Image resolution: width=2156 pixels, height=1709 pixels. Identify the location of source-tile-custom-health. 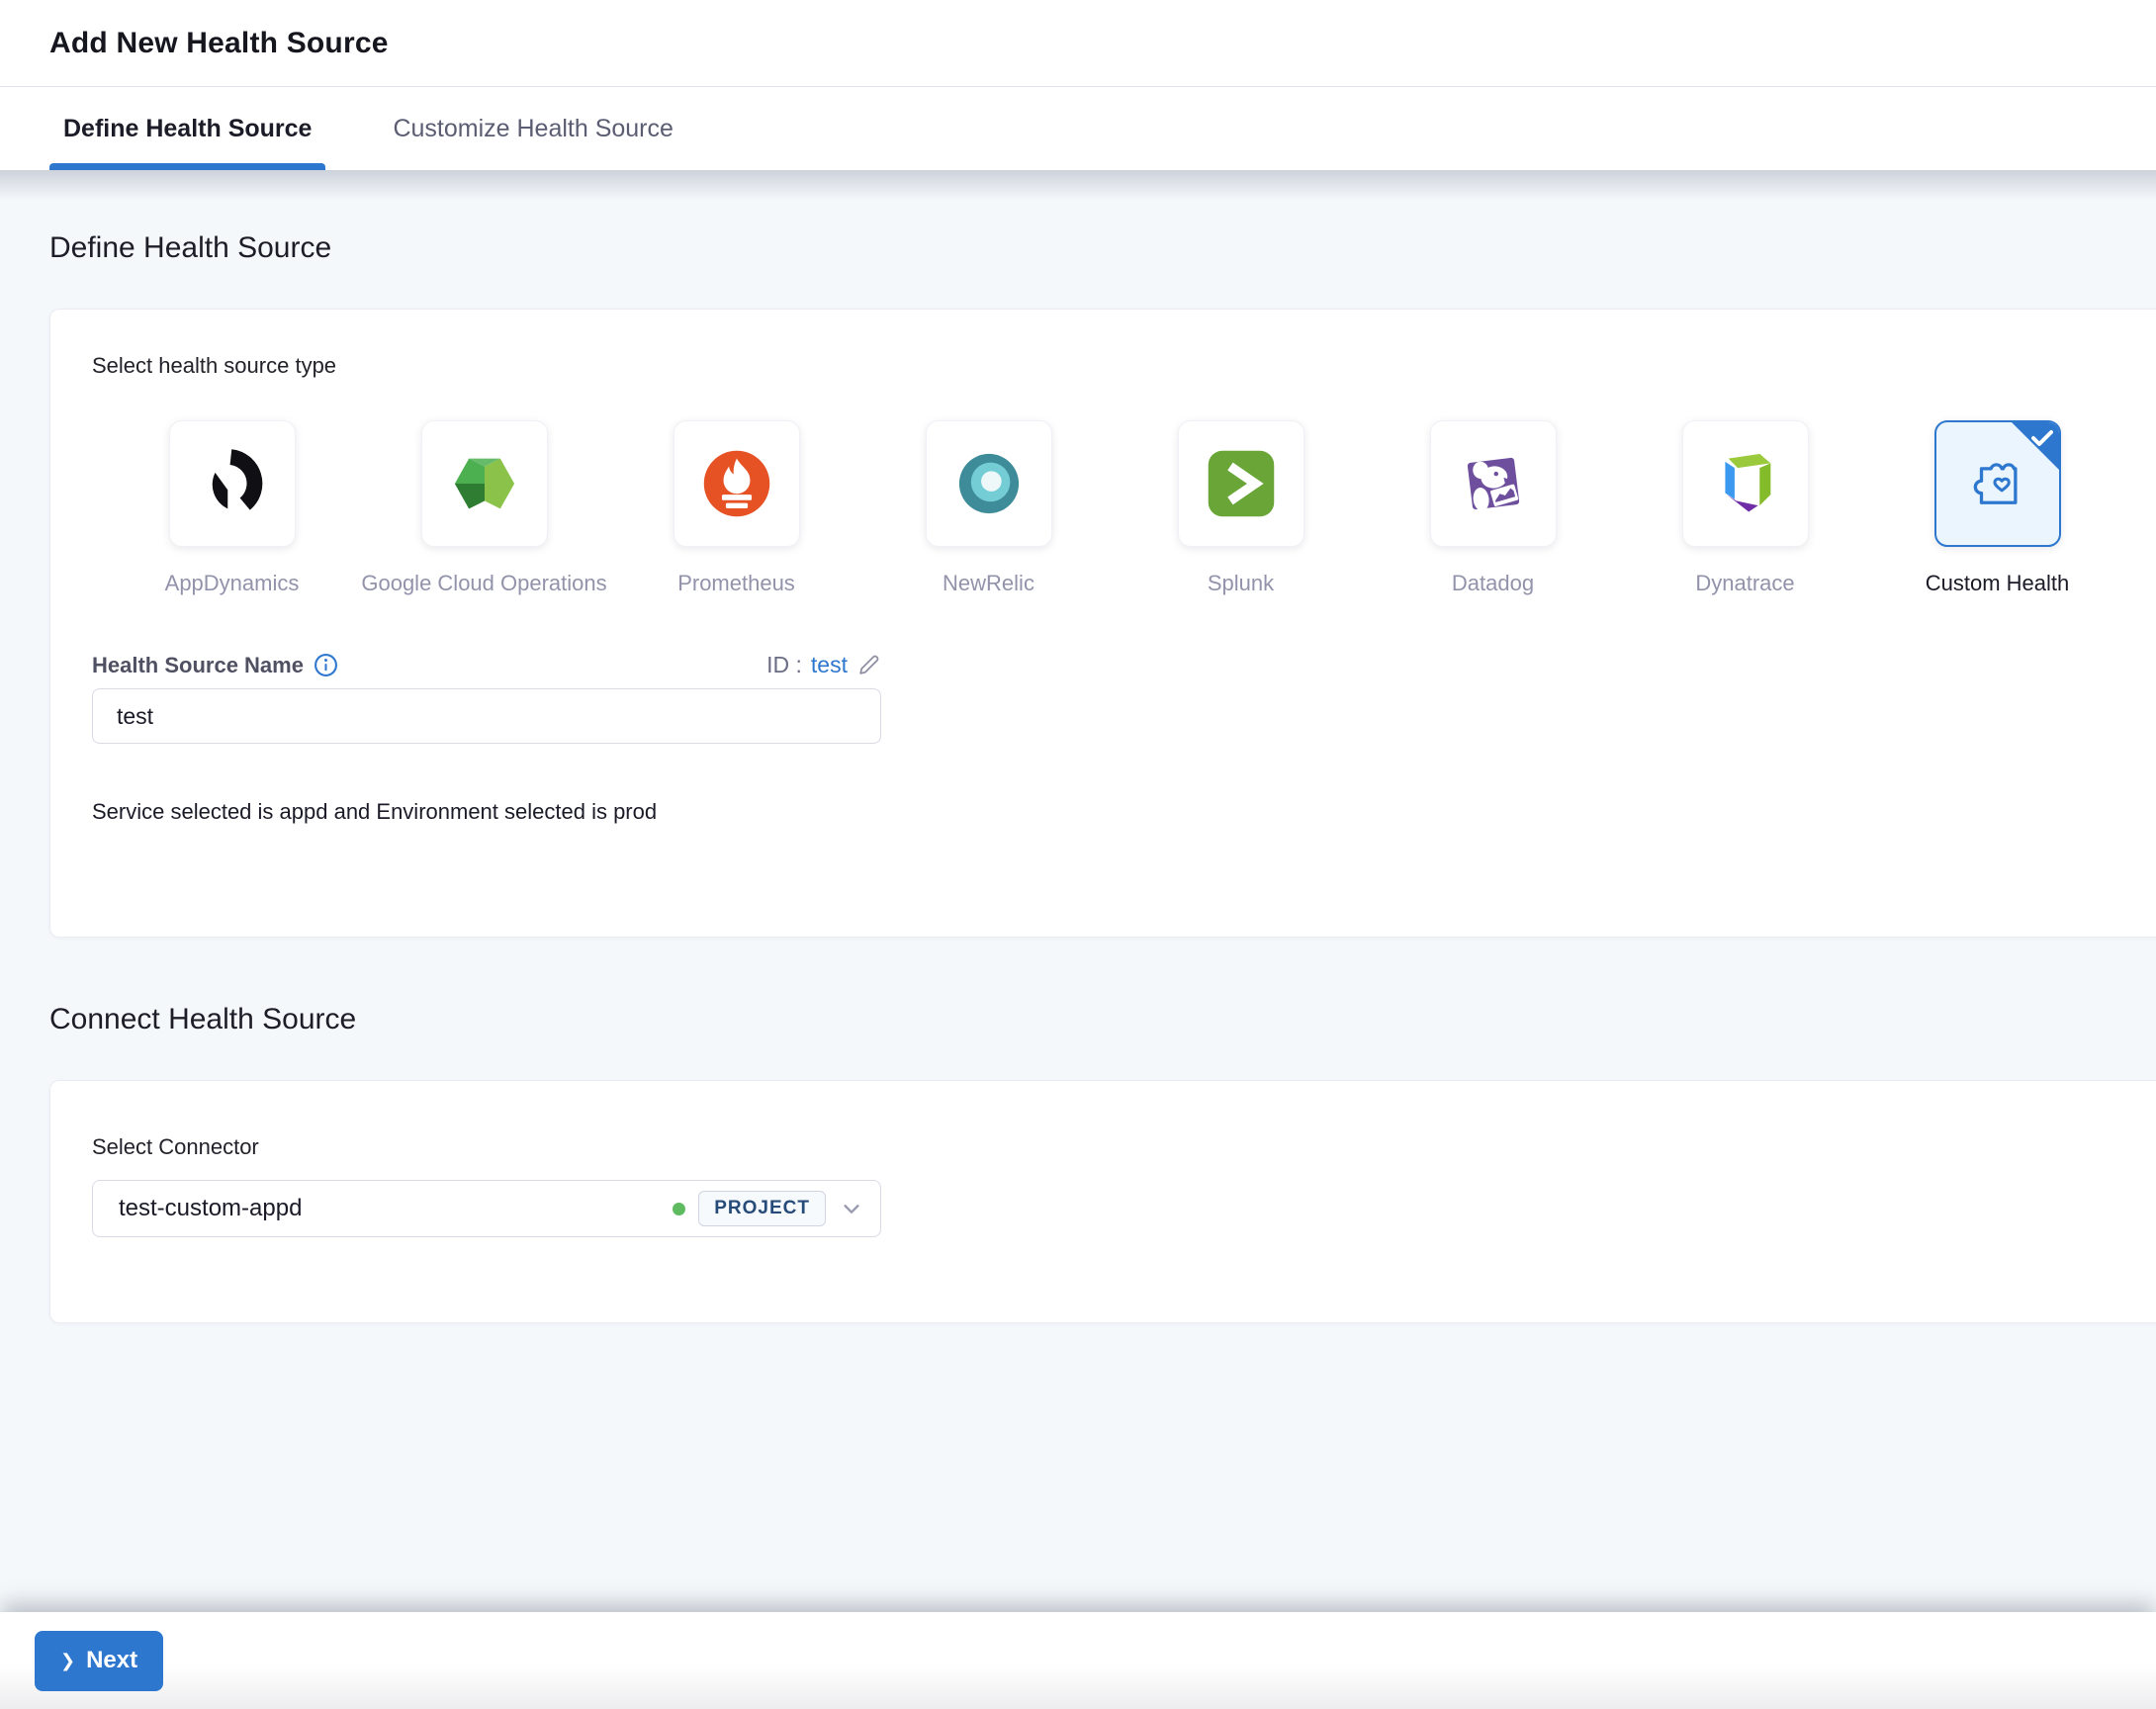
(1997, 484).